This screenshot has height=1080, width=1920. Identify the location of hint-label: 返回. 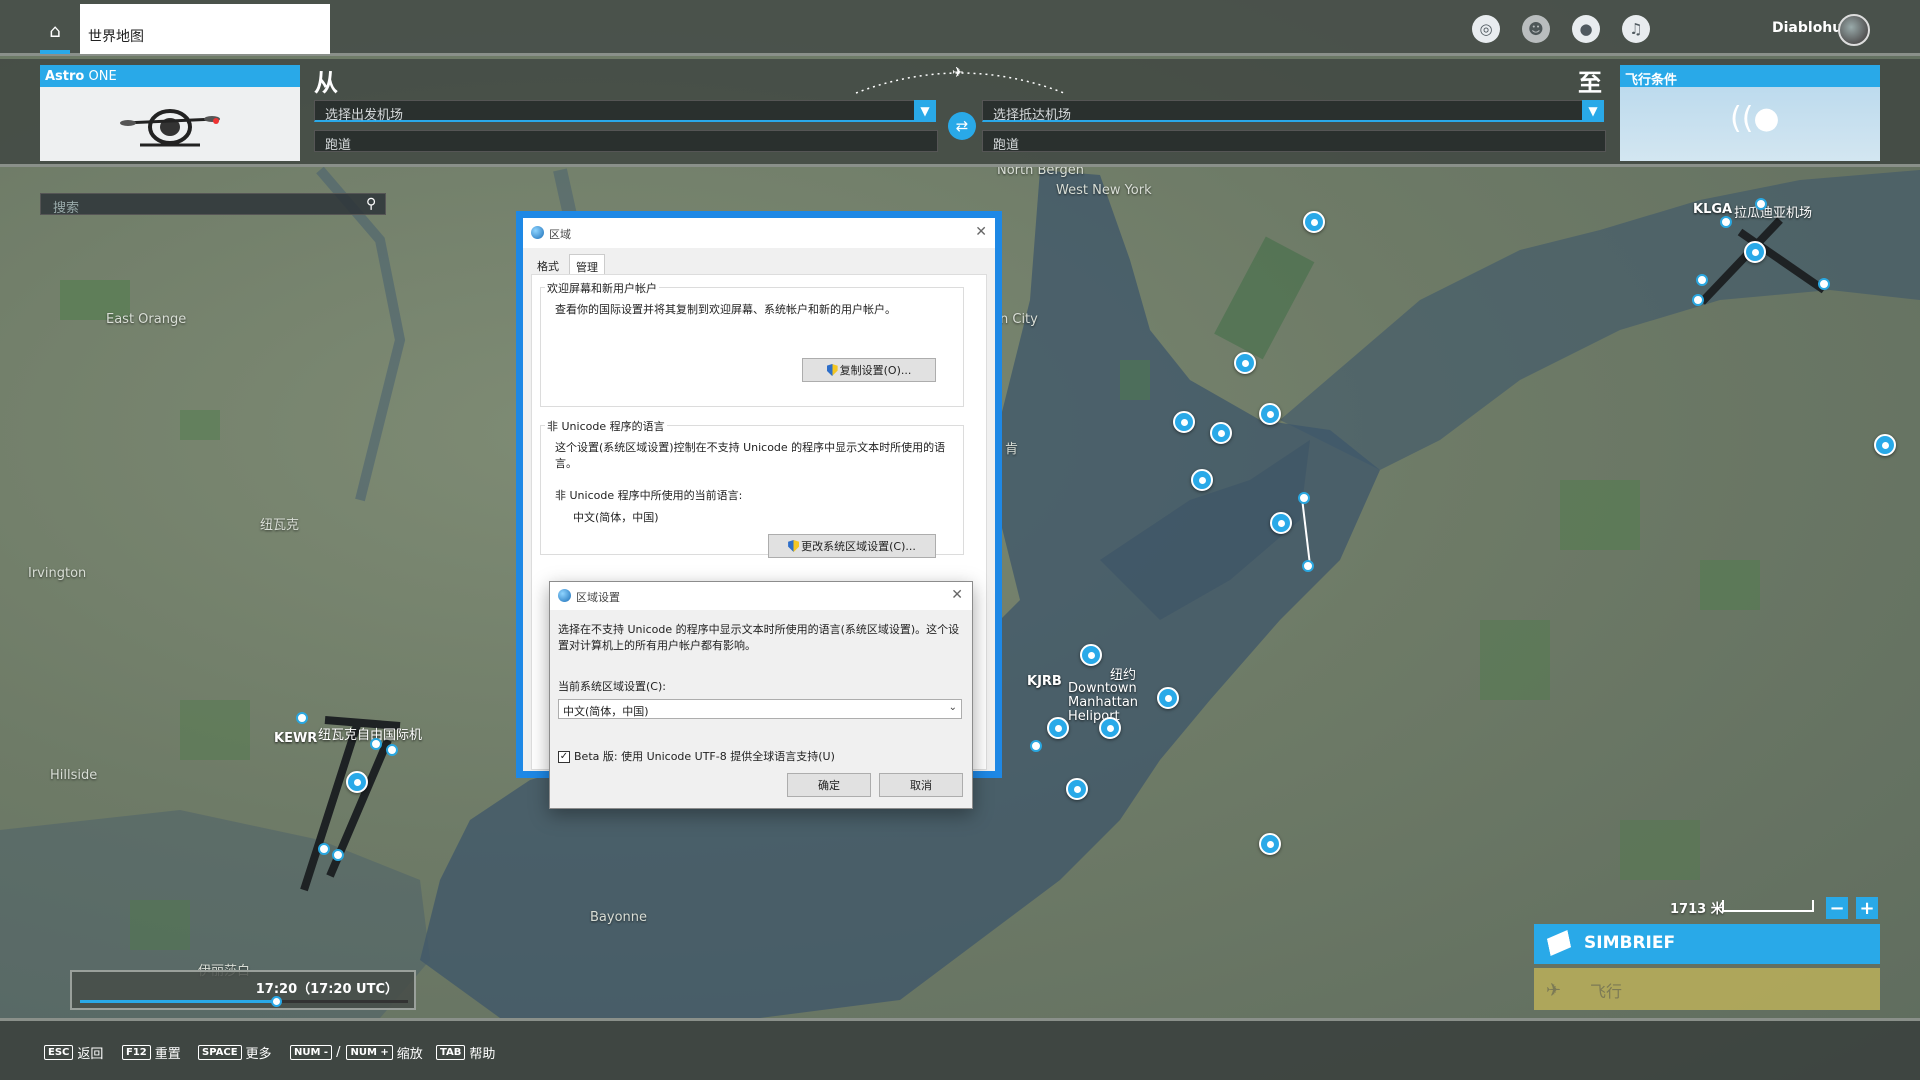
(90, 1054).